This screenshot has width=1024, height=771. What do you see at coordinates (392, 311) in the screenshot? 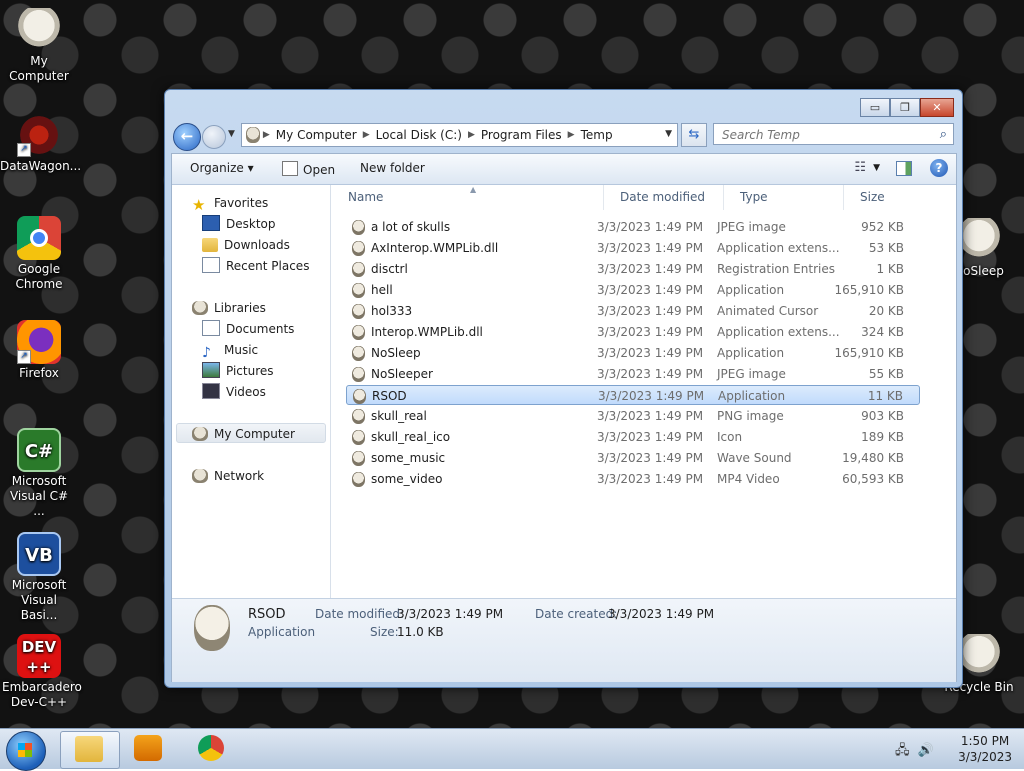
I see `file-name: hol333` at bounding box center [392, 311].